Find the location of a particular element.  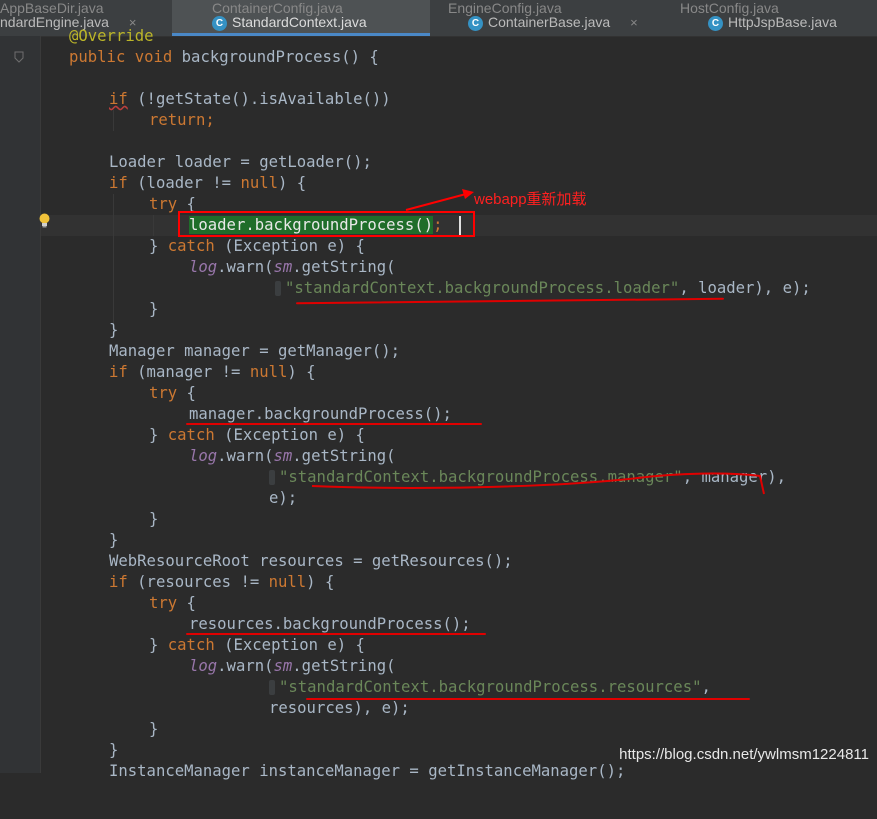

annotation-note: webapp重新加载 is located at coordinates (530, 199).